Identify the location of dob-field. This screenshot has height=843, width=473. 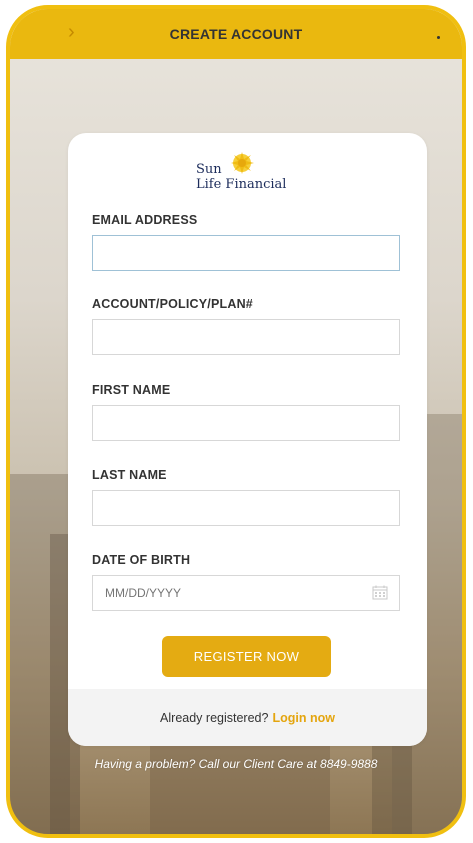
(246, 593).